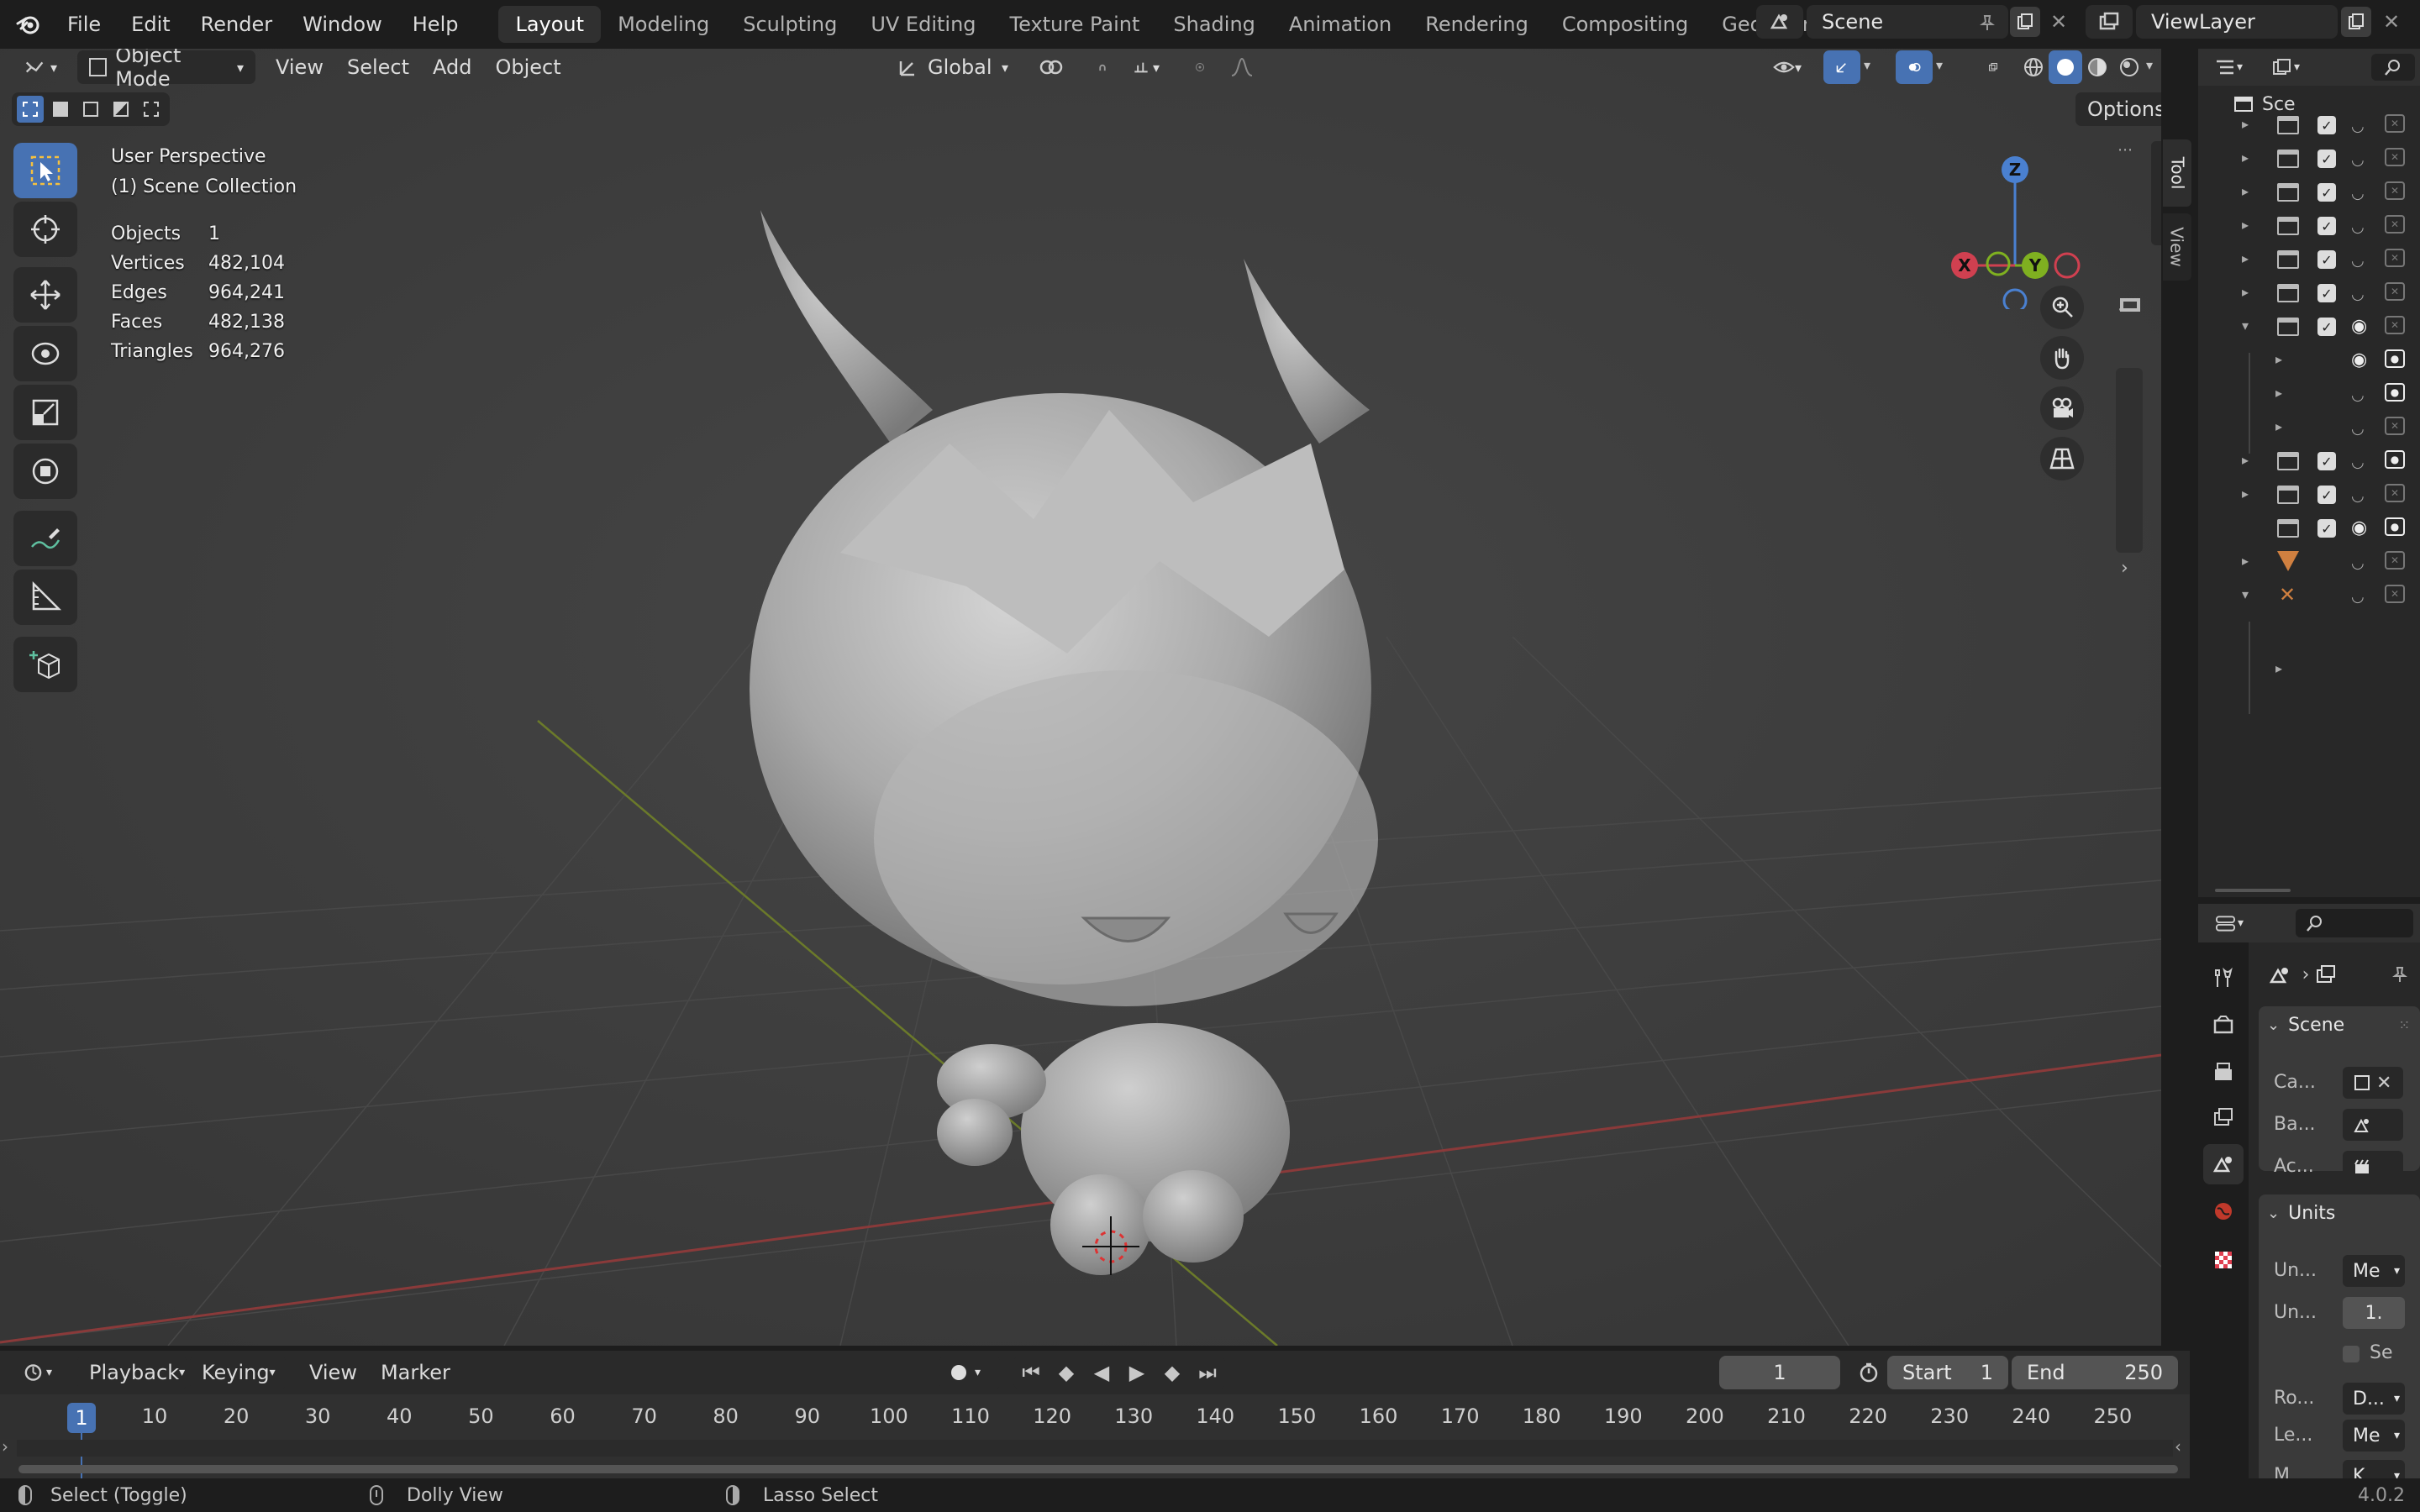  What do you see at coordinates (1146, 67) in the screenshot?
I see `snap-target-button: ▾` at bounding box center [1146, 67].